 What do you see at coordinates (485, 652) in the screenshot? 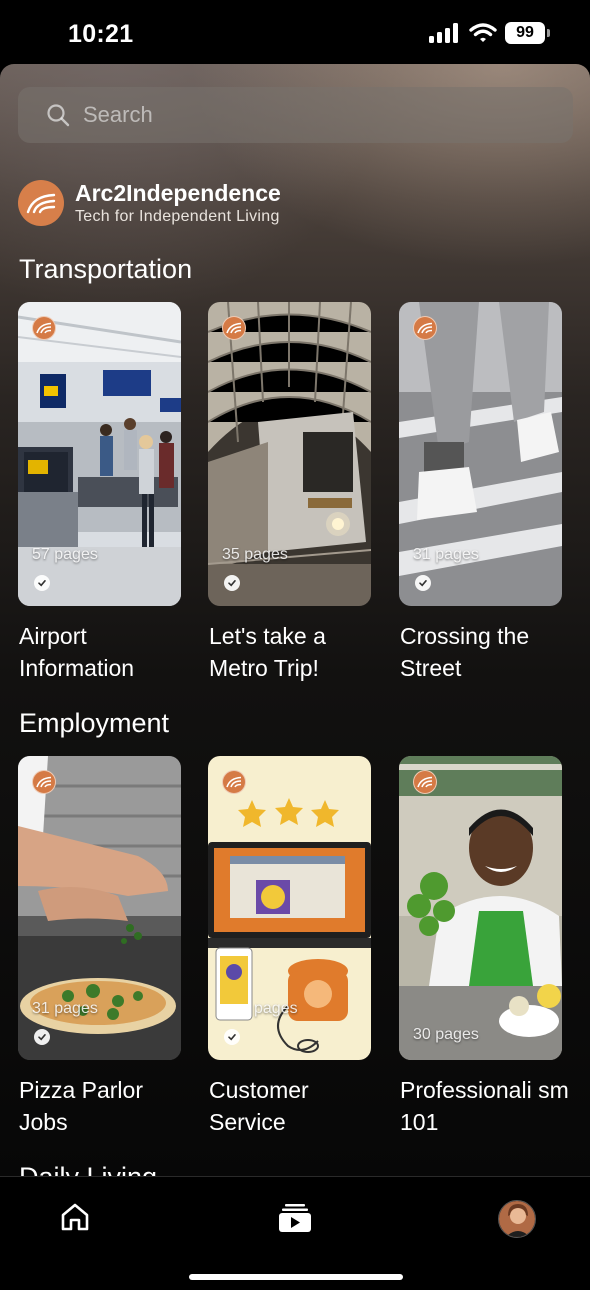
I see `card-title-crossing-street: Crossing the Street` at bounding box center [485, 652].